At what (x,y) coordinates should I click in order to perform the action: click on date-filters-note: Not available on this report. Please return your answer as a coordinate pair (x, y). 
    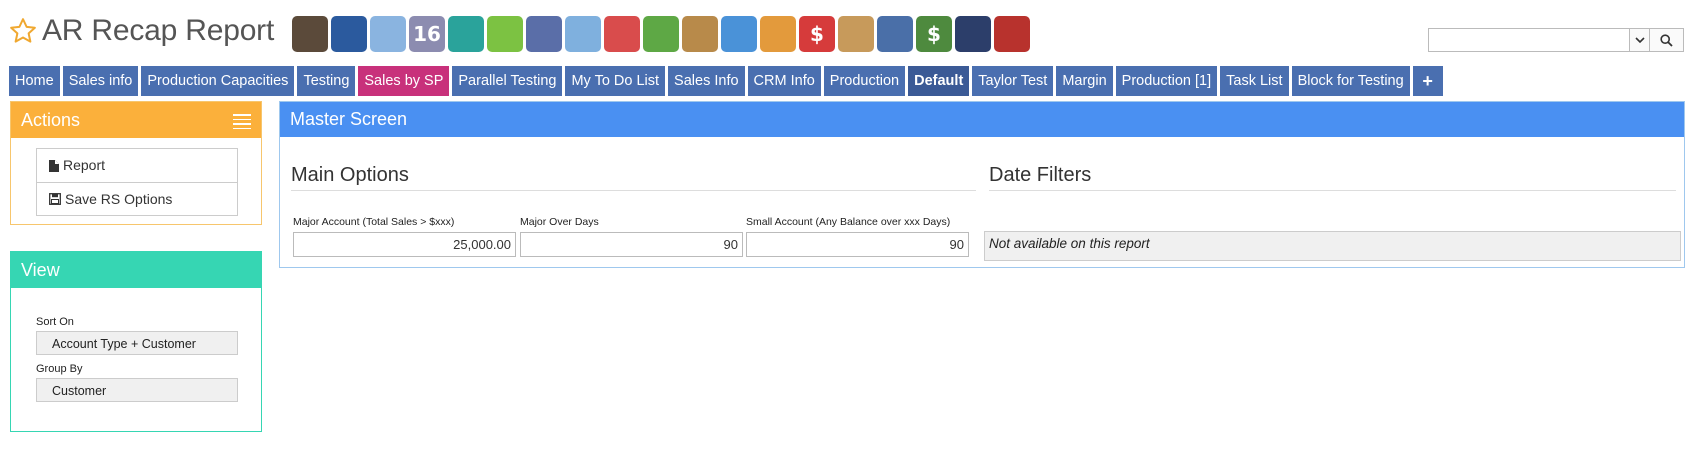
    Looking at the image, I should click on (1332, 246).